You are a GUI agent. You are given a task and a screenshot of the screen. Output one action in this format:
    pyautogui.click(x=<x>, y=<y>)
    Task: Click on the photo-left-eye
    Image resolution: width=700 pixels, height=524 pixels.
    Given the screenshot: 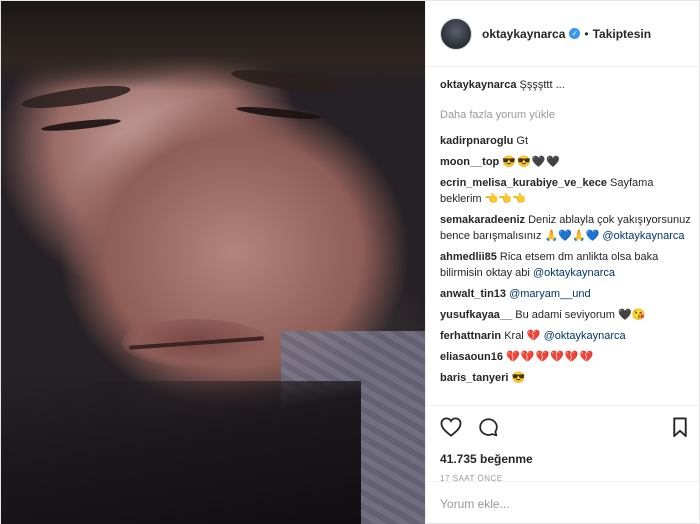 What is the action you would take?
    pyautogui.click(x=81, y=125)
    